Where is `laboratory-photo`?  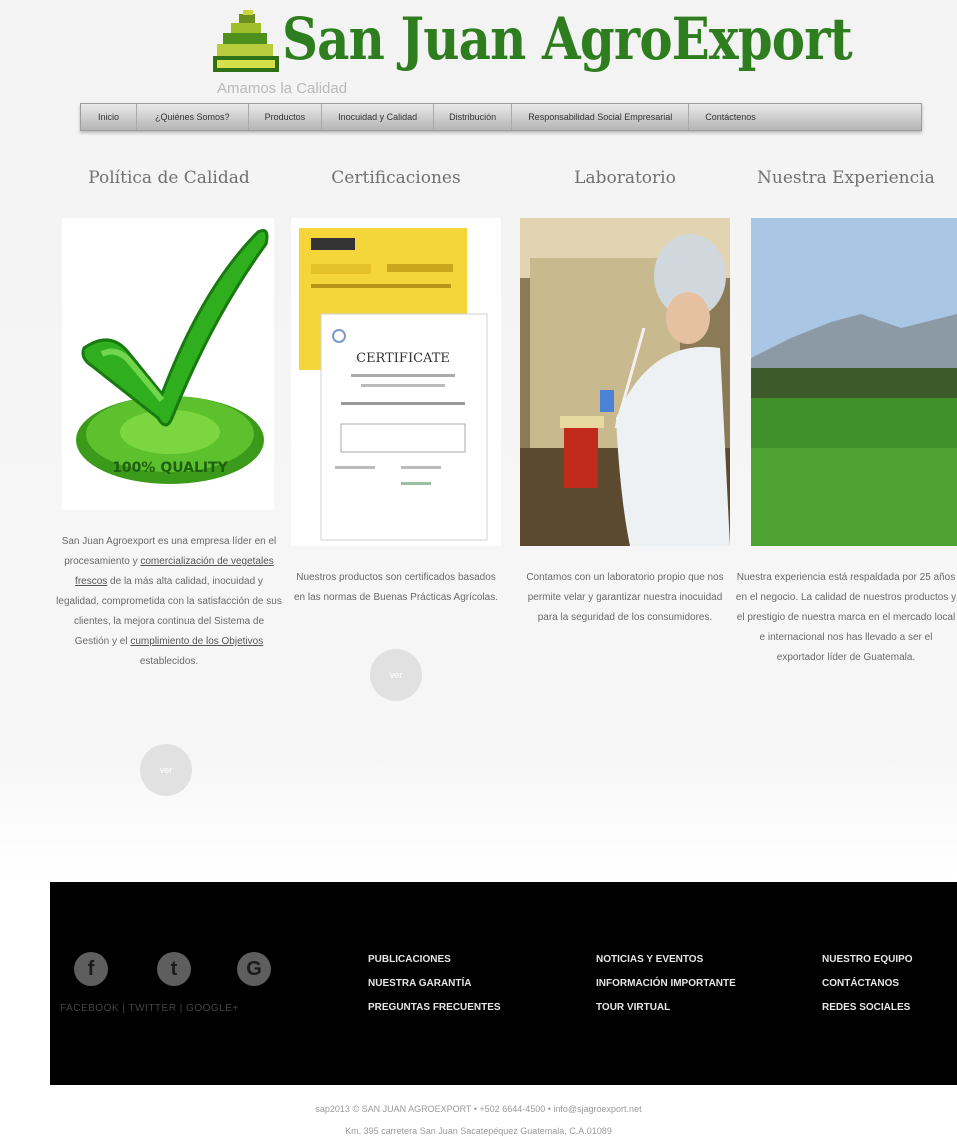
laboratory-photo is located at coordinates (625, 382).